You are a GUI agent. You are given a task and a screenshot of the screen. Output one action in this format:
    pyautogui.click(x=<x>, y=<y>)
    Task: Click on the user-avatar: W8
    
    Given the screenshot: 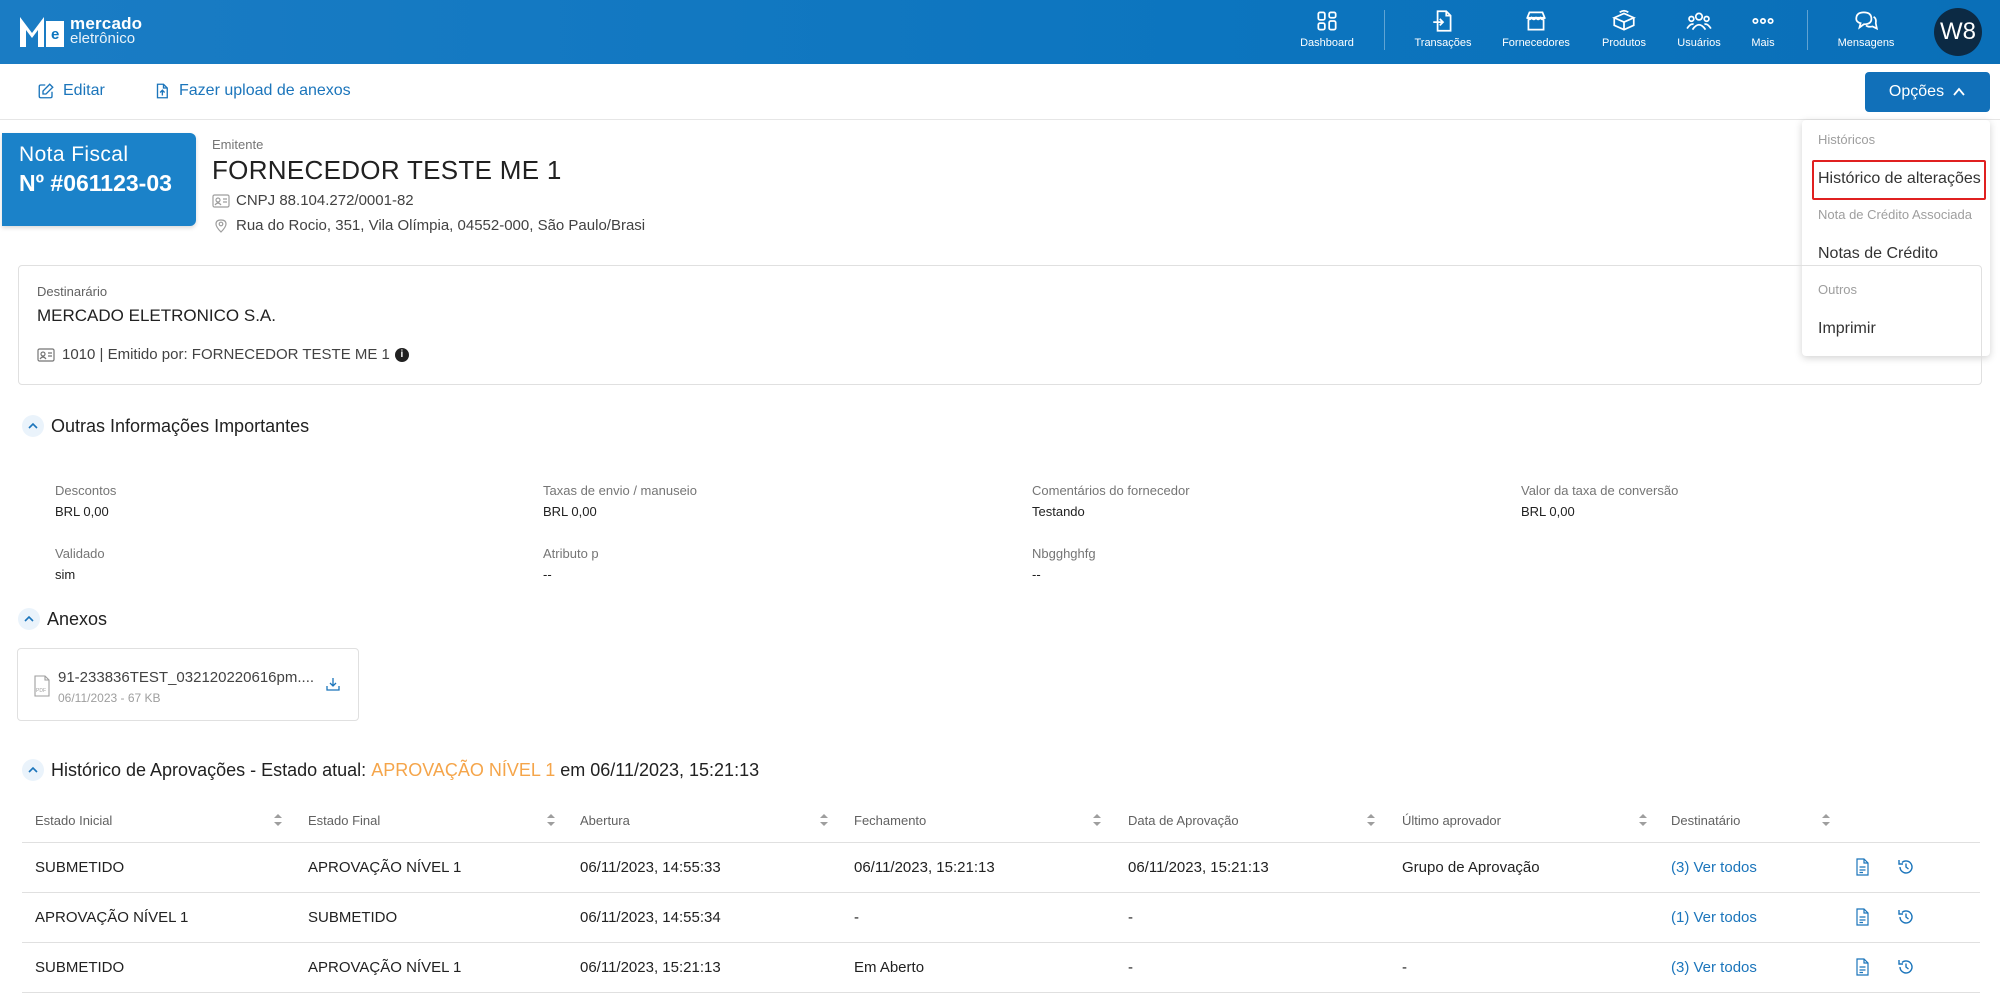 What is the action you would take?
    pyautogui.click(x=1958, y=32)
    